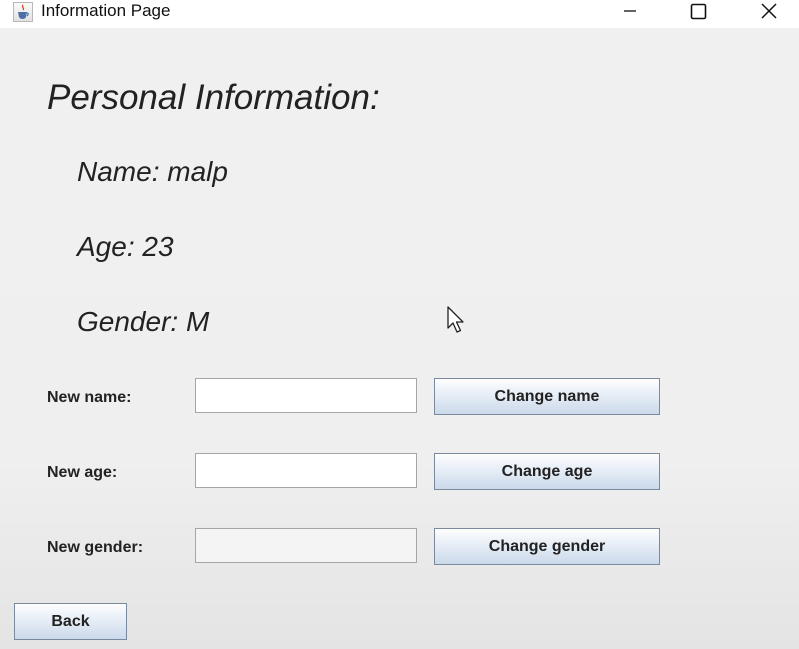 Image resolution: width=799 pixels, height=649 pixels. What do you see at coordinates (23, 12) in the screenshot?
I see `java-cup-icon` at bounding box center [23, 12].